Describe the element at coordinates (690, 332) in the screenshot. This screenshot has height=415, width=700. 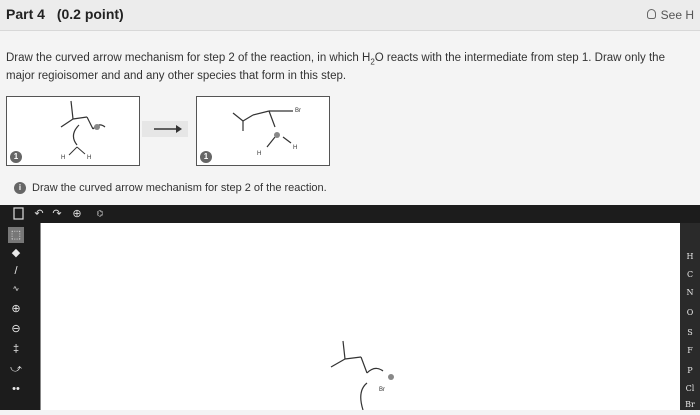
I see `element-s: S` at that location.